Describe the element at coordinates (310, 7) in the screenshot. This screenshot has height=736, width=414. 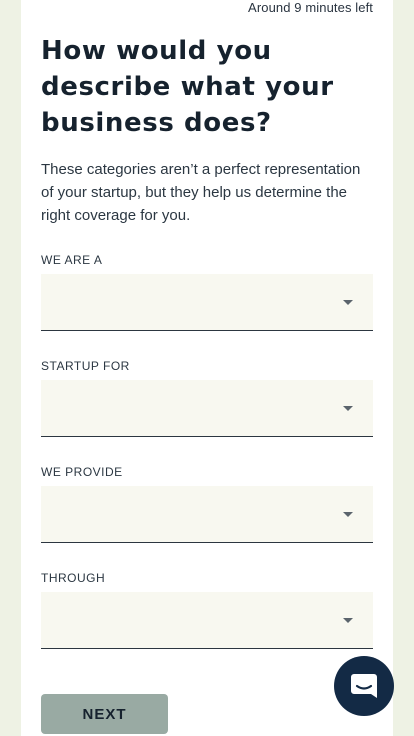
I see `time-remaining: Around 9 minutes left` at that location.